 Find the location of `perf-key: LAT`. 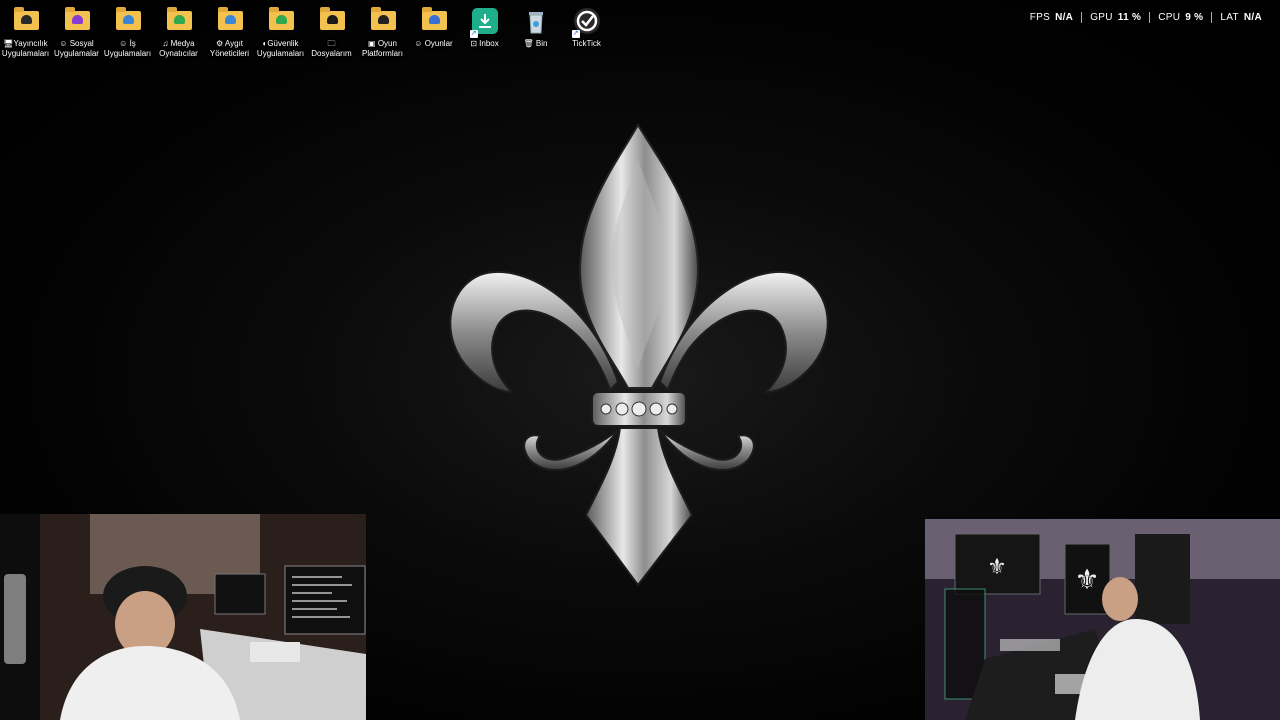

perf-key: LAT is located at coordinates (1229, 17).